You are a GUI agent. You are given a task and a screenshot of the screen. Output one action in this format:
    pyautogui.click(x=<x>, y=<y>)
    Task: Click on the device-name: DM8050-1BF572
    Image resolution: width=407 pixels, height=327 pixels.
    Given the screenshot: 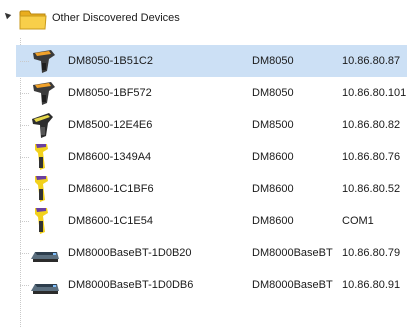 What is the action you would take?
    pyautogui.click(x=110, y=93)
    